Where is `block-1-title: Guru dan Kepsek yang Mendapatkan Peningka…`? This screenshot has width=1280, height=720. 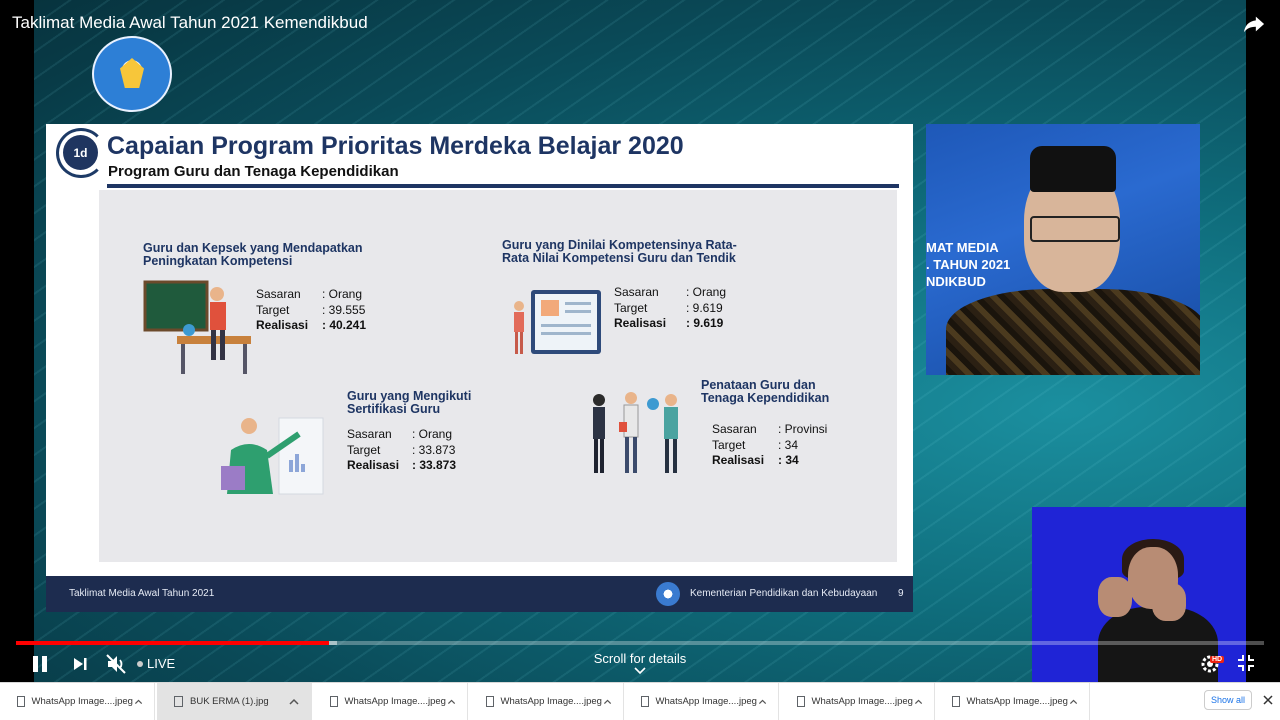 block-1-title: Guru dan Kepsek yang Mendapatkan Peningka… is located at coordinates (253, 254).